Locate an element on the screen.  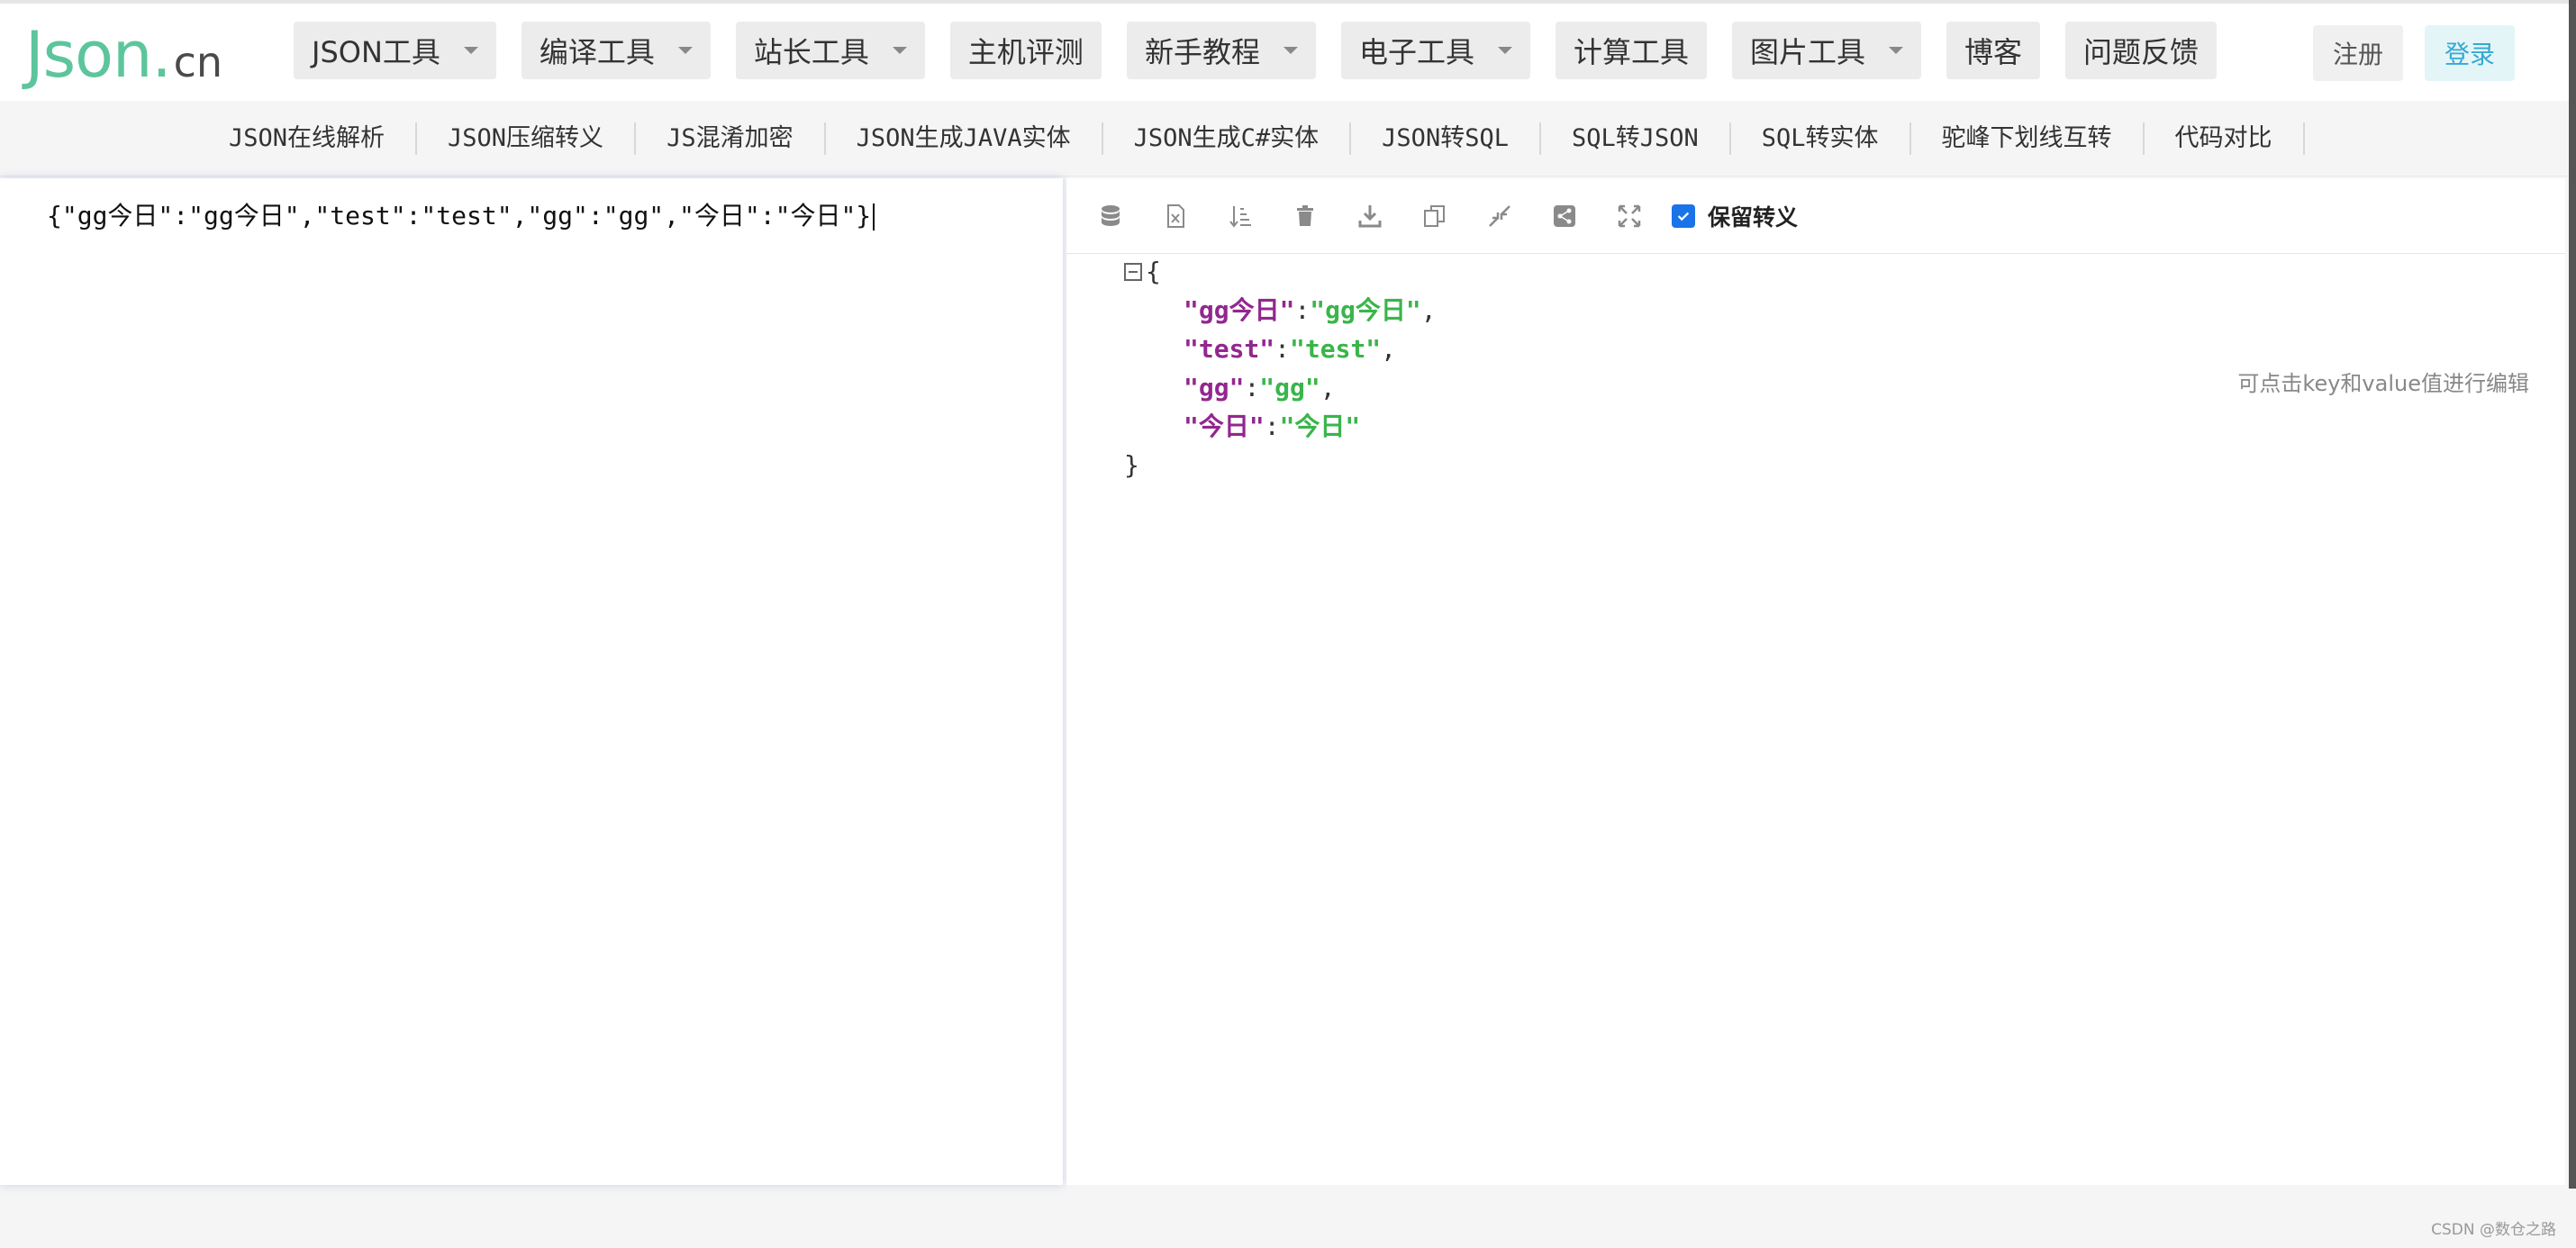
viewer-toolbar: 保留转义 is located at coordinates (1815, 216).